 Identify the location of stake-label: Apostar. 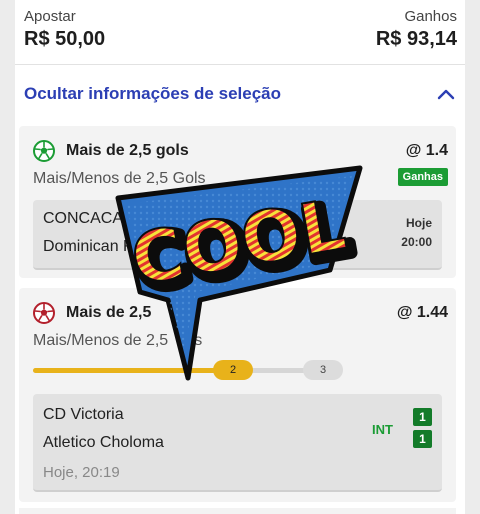
(50, 16).